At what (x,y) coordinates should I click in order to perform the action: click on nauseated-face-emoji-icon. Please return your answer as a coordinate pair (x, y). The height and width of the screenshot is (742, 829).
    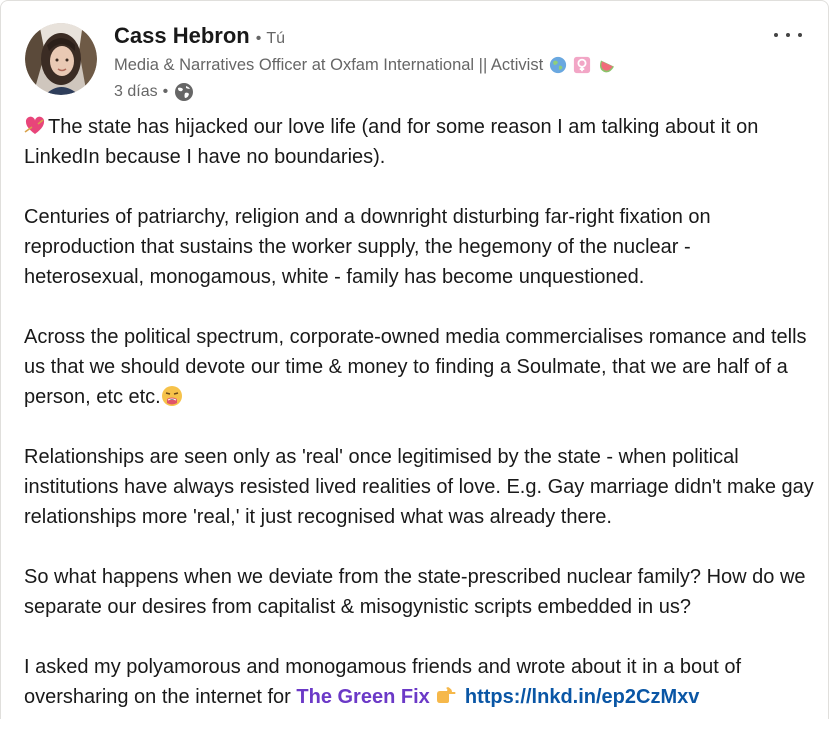
    Looking at the image, I should click on (171, 396).